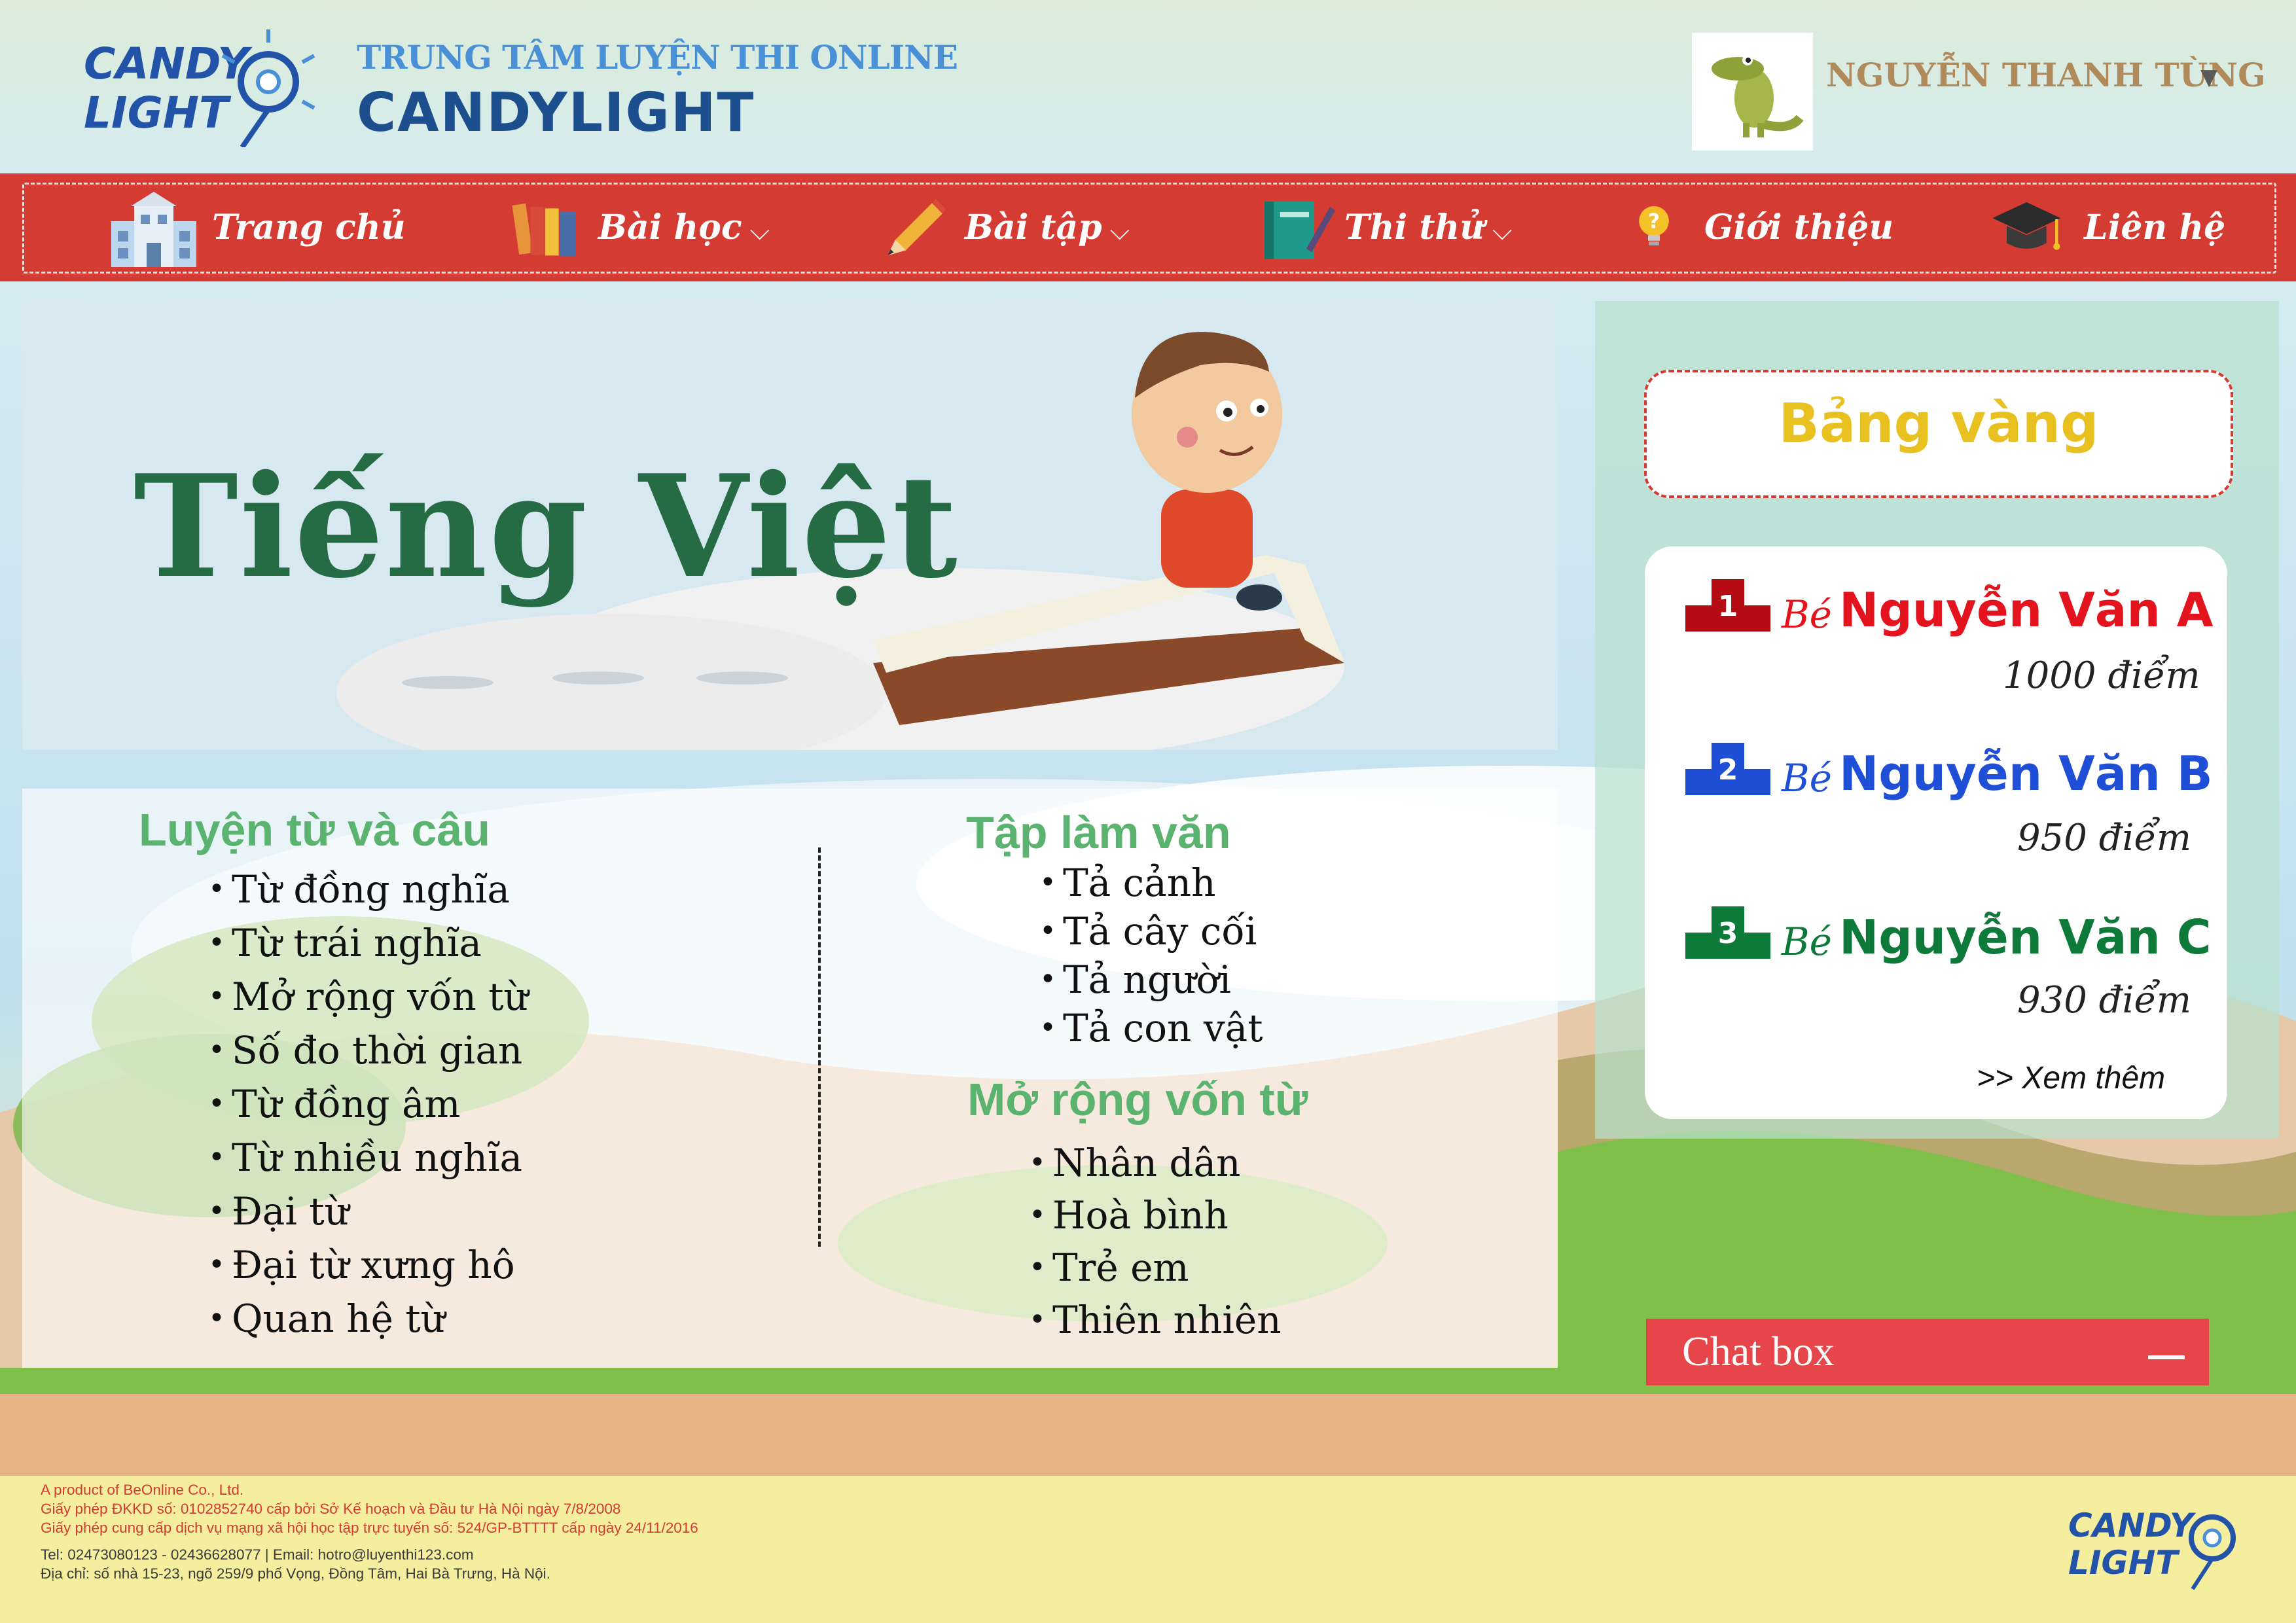 The height and width of the screenshot is (1623, 2296). I want to click on nav-label: Giới thiệu, so click(1799, 227).